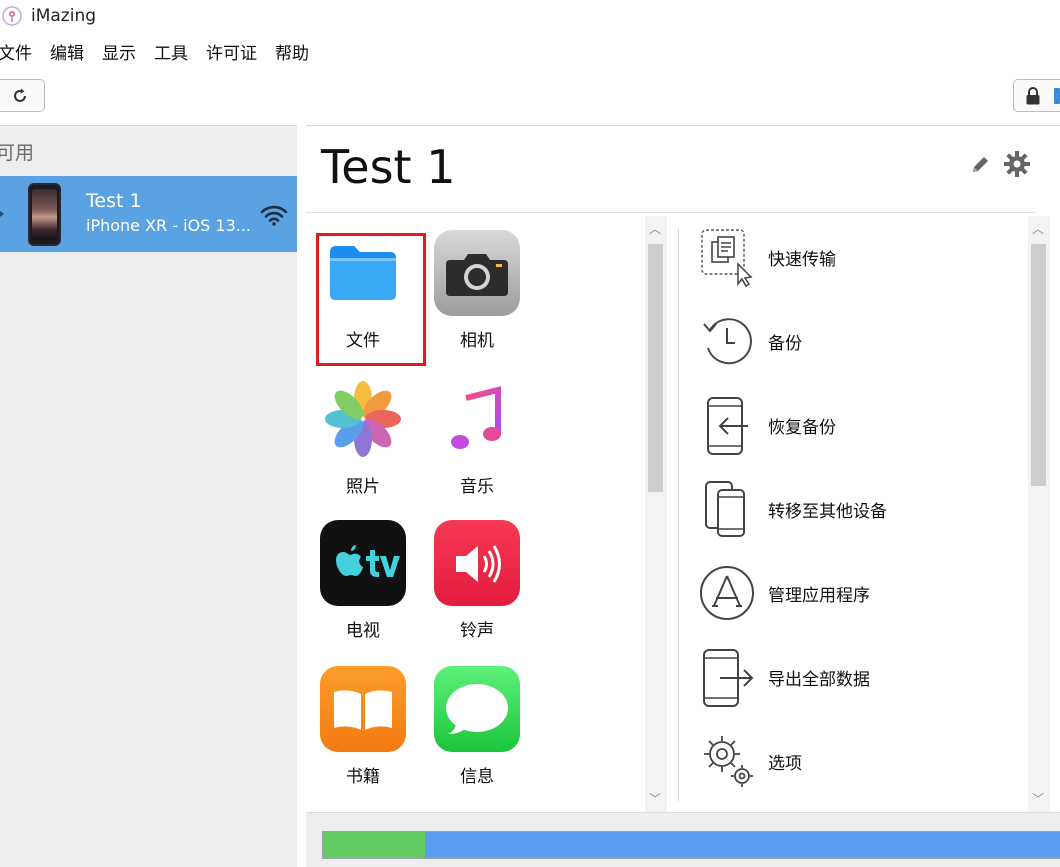  What do you see at coordinates (388, 167) in the screenshot?
I see `page-title: Test 1` at bounding box center [388, 167].